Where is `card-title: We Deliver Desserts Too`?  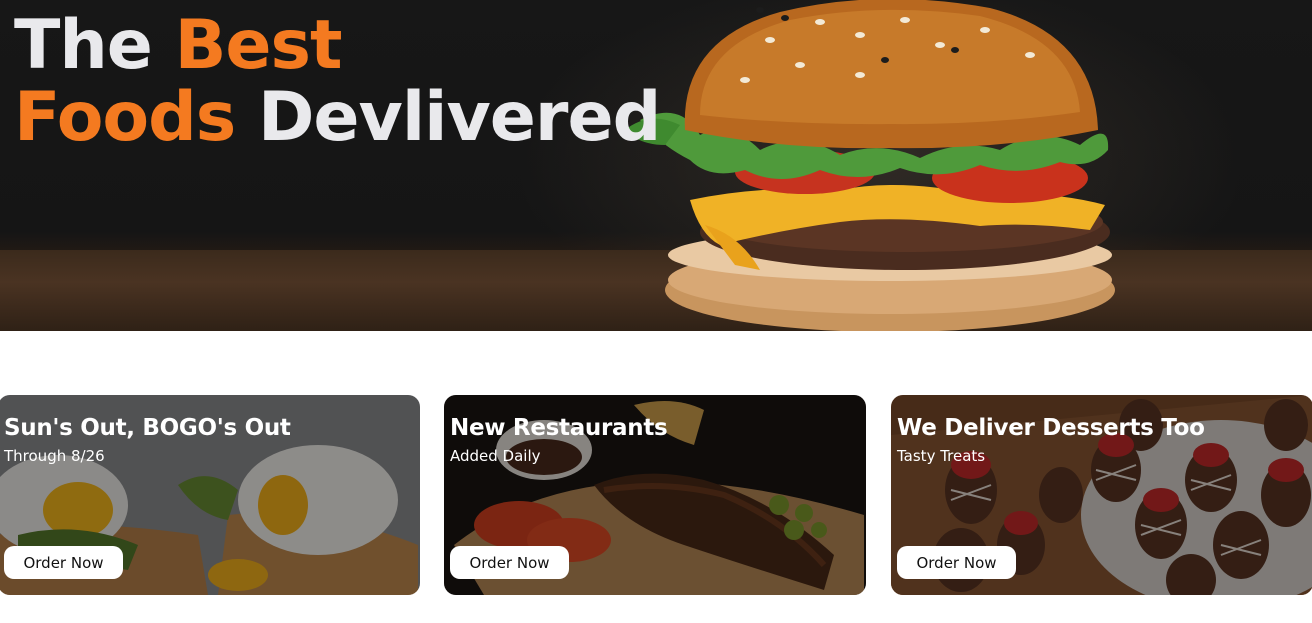 card-title: We Deliver Desserts Too is located at coordinates (1051, 428).